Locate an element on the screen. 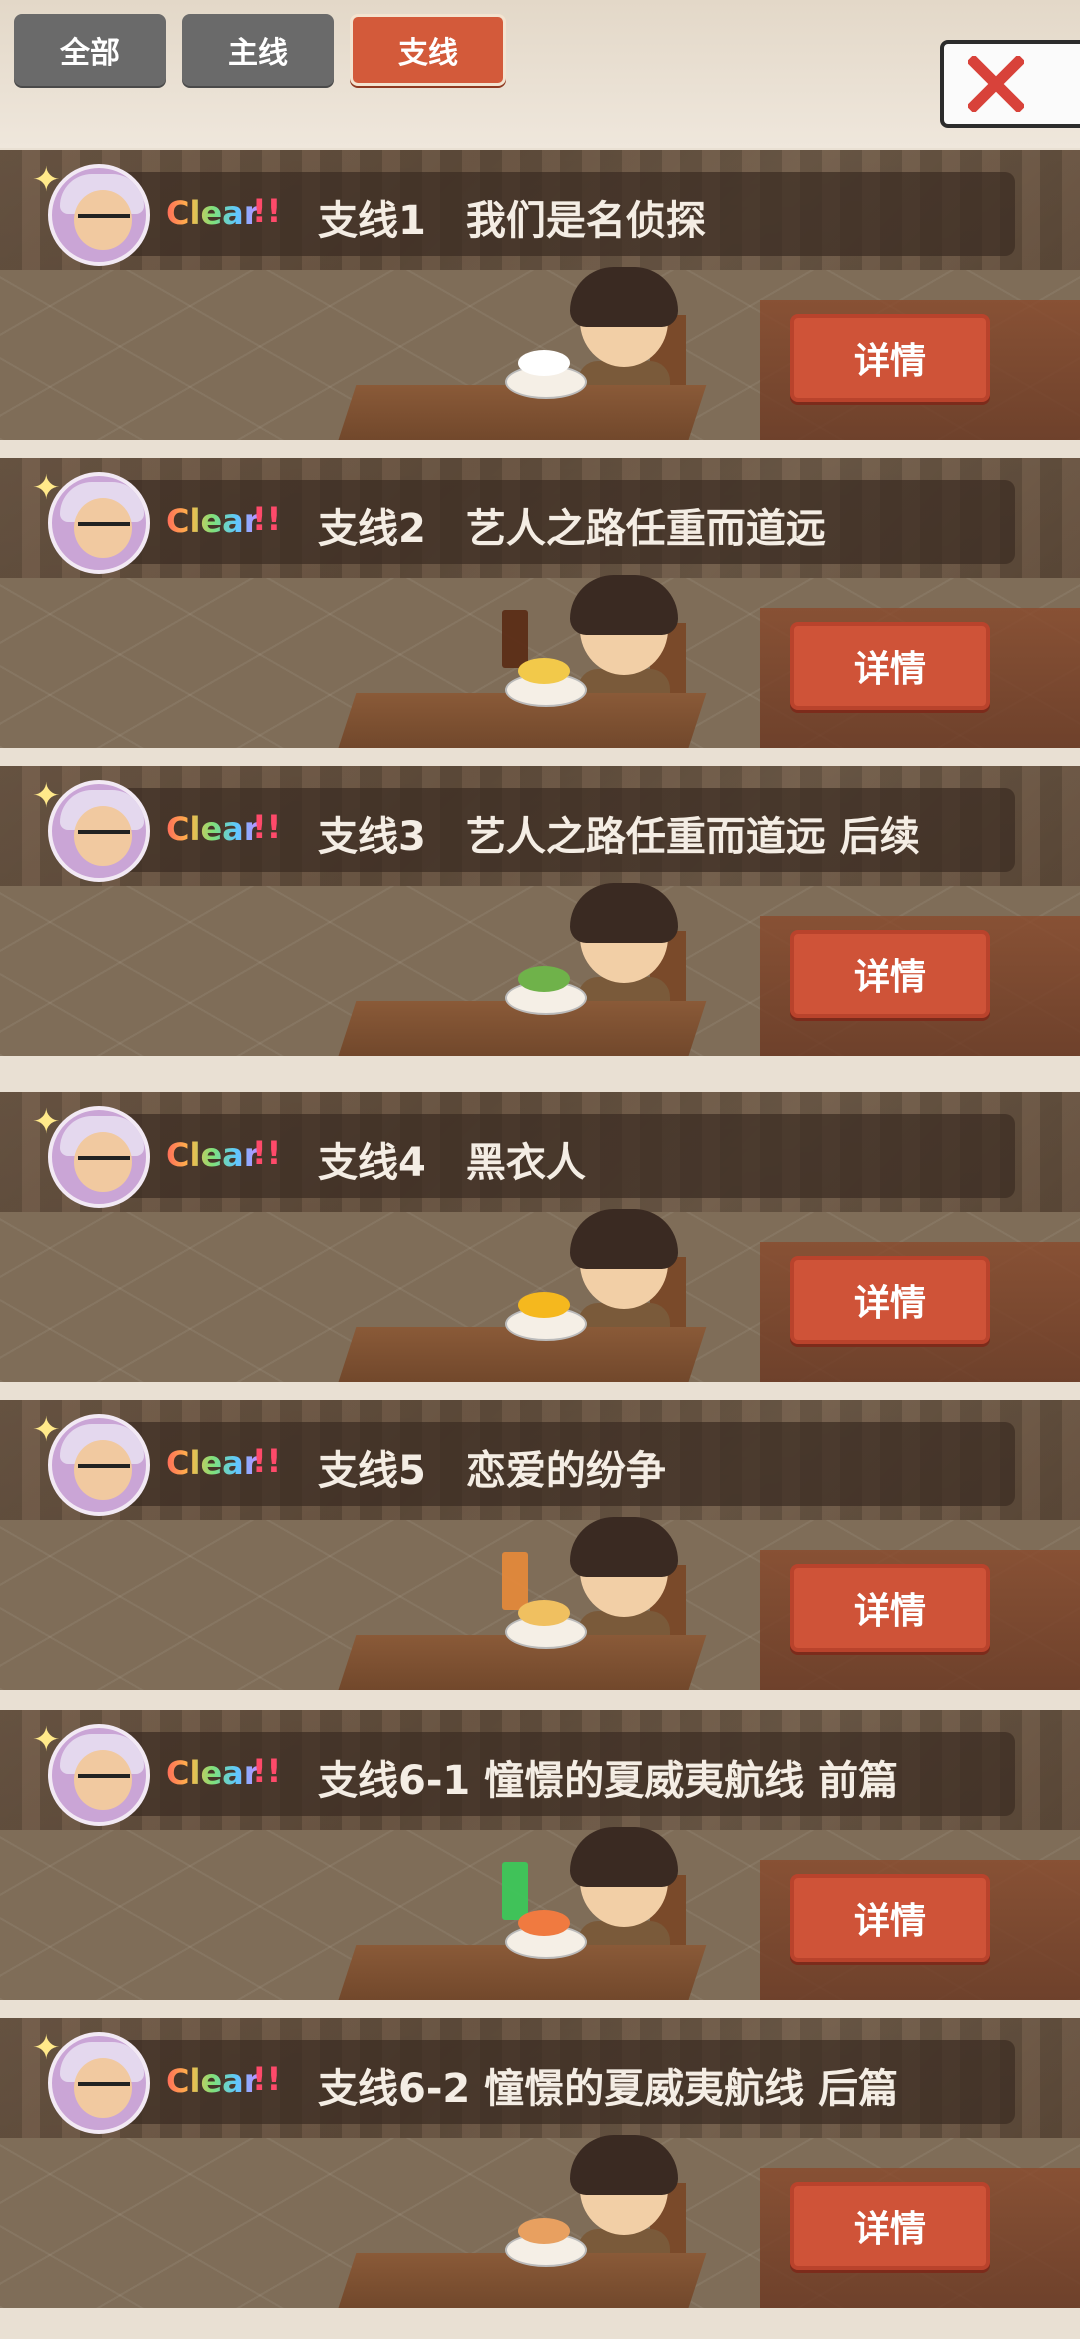 The image size is (1080, 2339). story-card: ✦ Clear !! 支线5 恋爱的纷争 详情 is located at coordinates (540, 1545).